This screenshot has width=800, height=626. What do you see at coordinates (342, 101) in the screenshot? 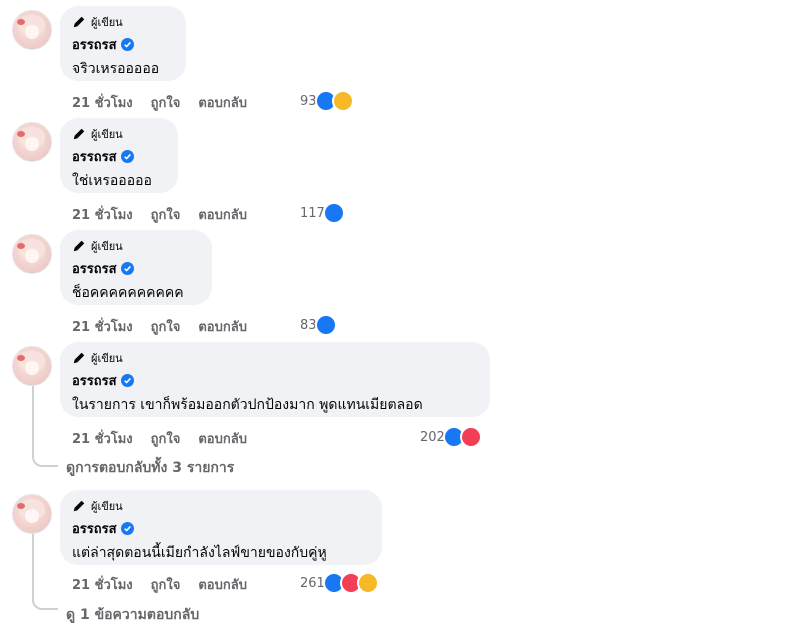
I see `haha-icon` at bounding box center [342, 101].